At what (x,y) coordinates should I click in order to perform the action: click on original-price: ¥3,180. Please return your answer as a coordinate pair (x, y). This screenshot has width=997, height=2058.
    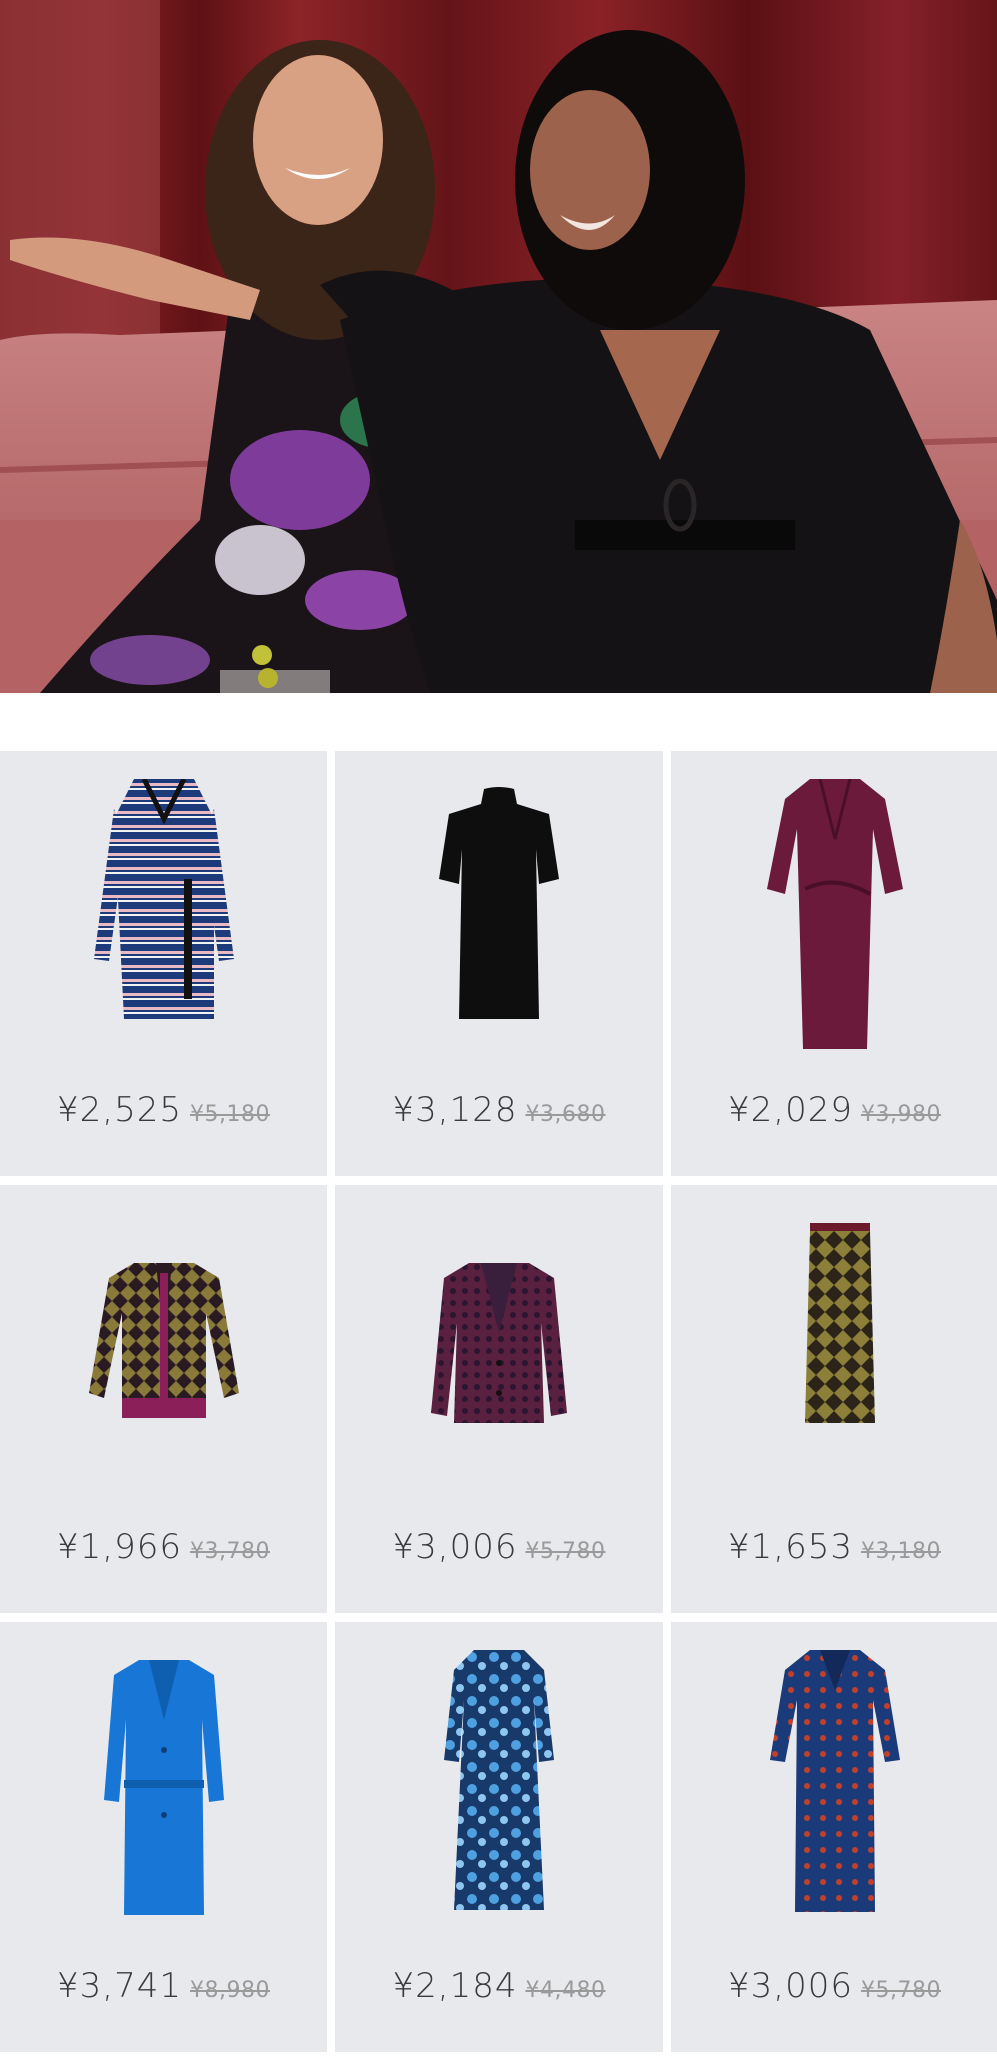
    Looking at the image, I should click on (900, 1551).